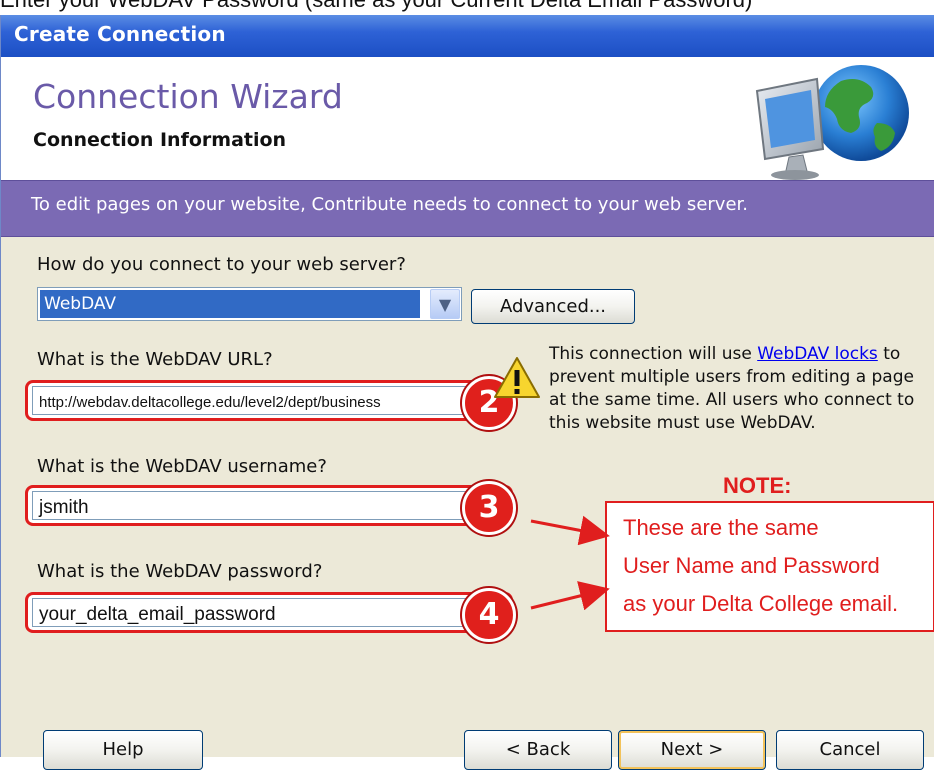  I want to click on step-badge-3: 3, so click(489, 508).